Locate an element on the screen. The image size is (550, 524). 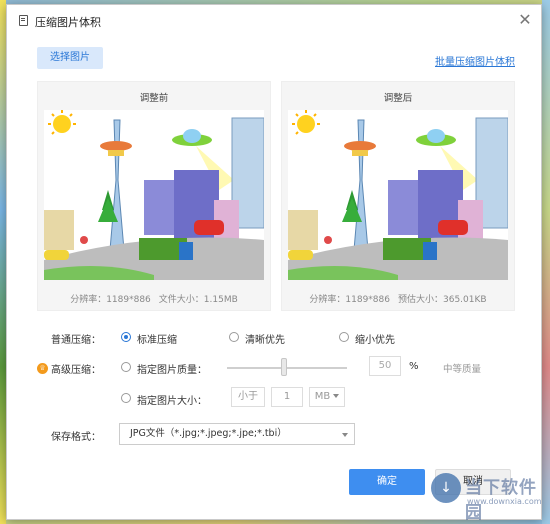
window-title: 压缩图片体积 is located at coordinates (68, 22).